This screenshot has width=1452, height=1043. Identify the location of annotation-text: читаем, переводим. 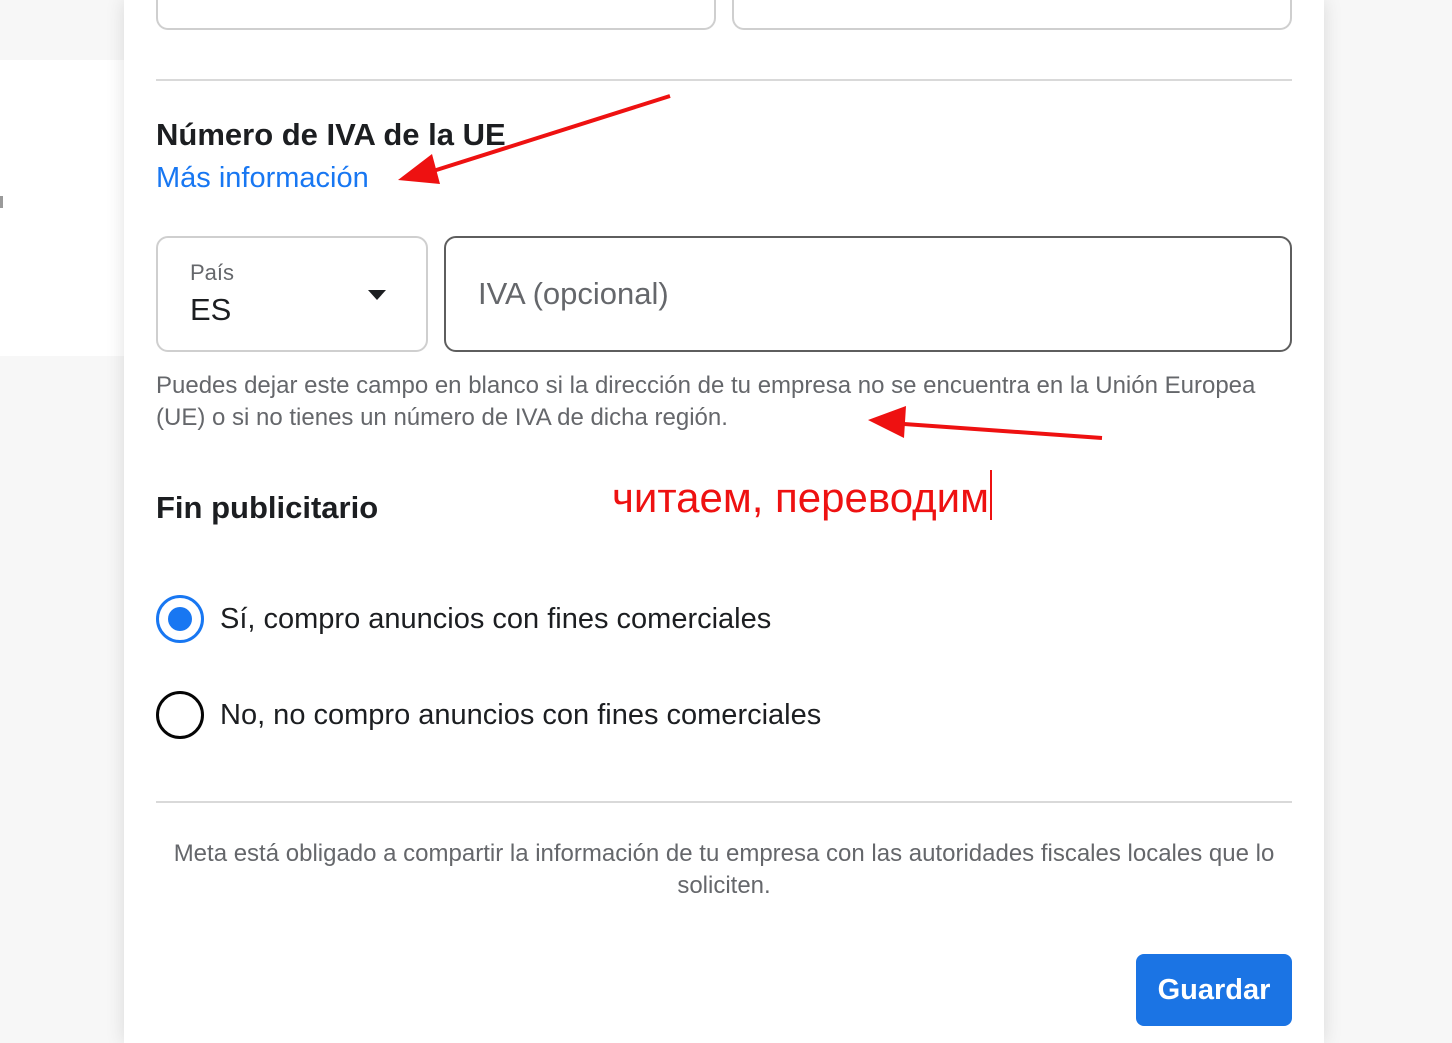
(802, 496).